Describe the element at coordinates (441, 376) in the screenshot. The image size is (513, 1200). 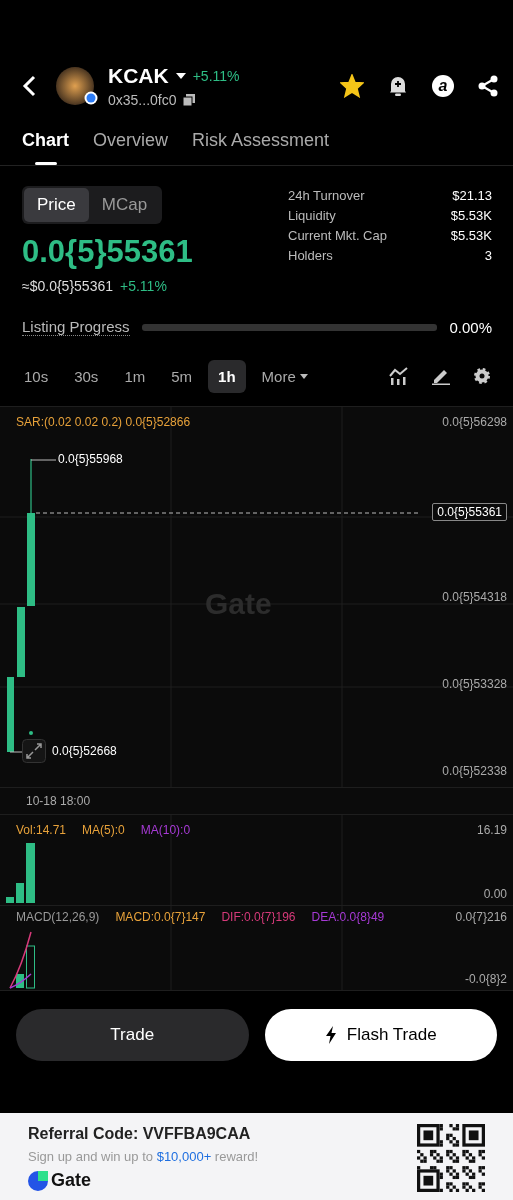
I see `pencil-icon` at that location.